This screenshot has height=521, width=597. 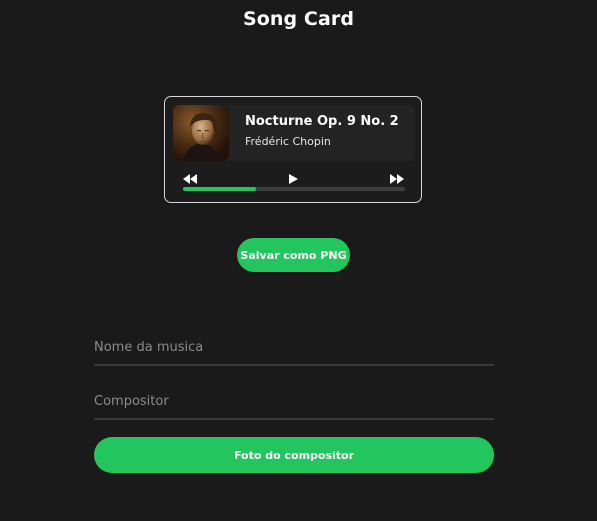 What do you see at coordinates (220, 189) in the screenshot?
I see `progress-fill` at bounding box center [220, 189].